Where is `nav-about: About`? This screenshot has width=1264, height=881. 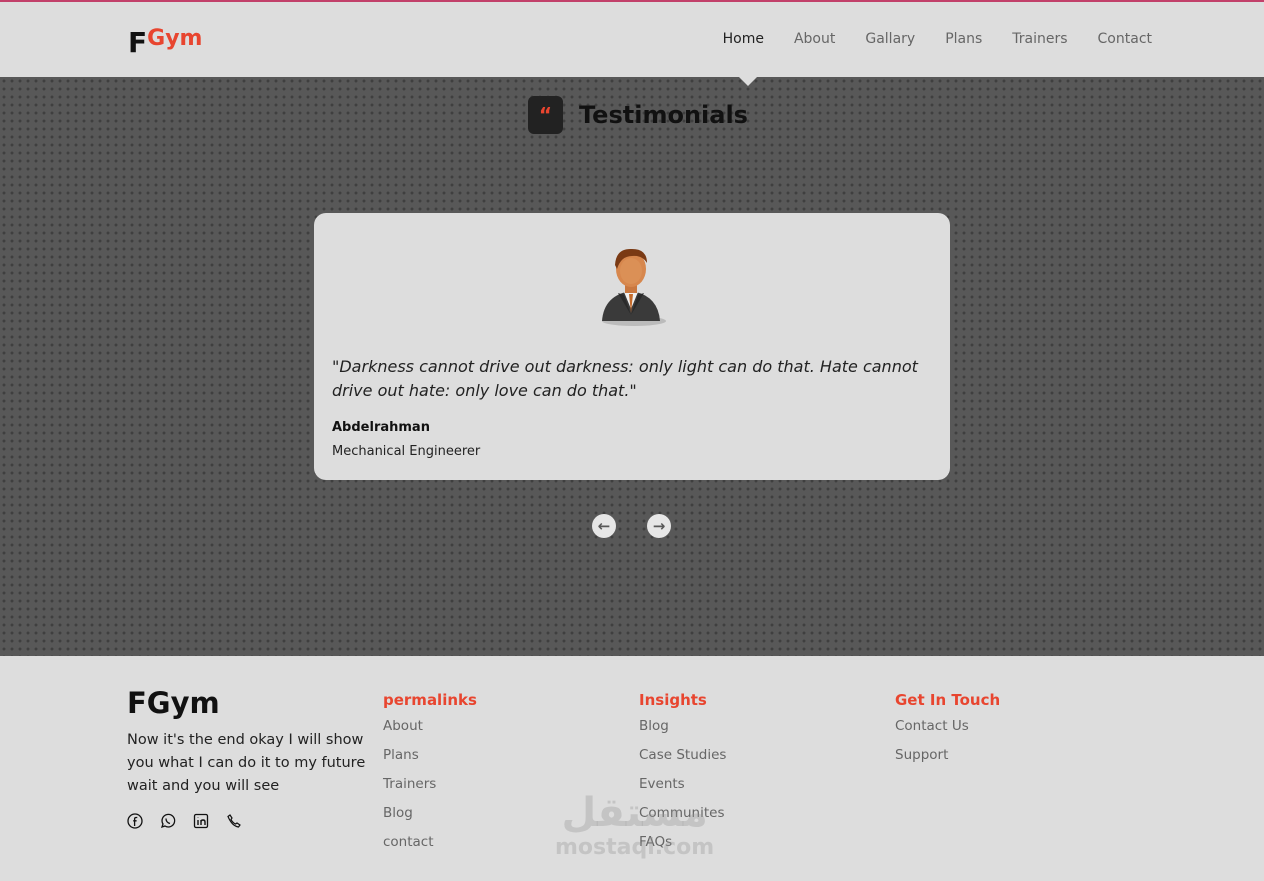 nav-about: About is located at coordinates (814, 39).